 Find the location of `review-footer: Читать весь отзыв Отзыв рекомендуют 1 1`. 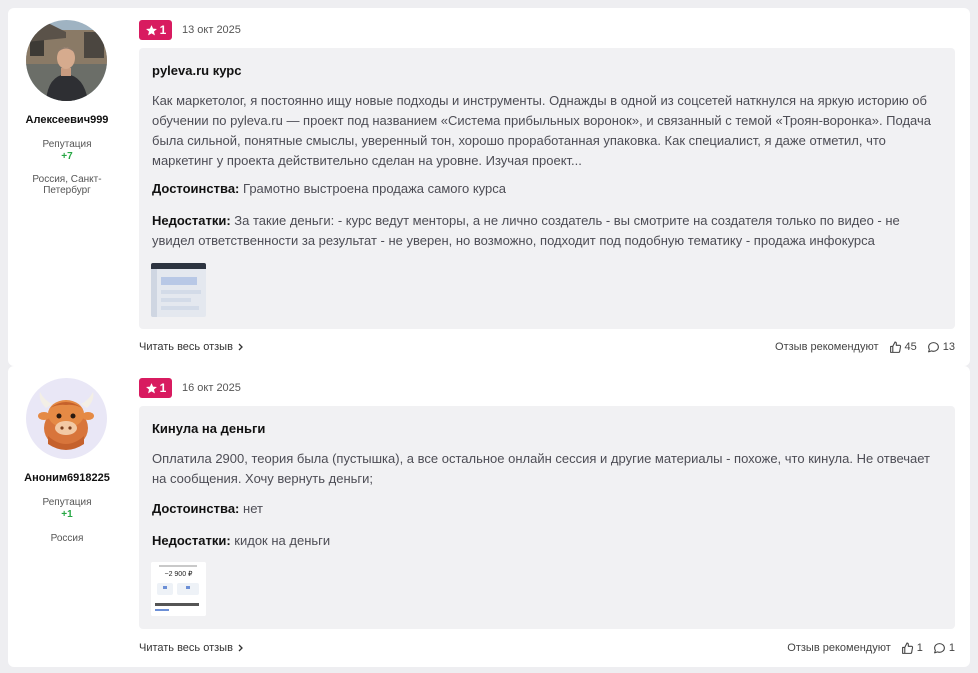

review-footer: Читать весь отзыв Отзыв рекомендуют 1 1 is located at coordinates (547, 648).